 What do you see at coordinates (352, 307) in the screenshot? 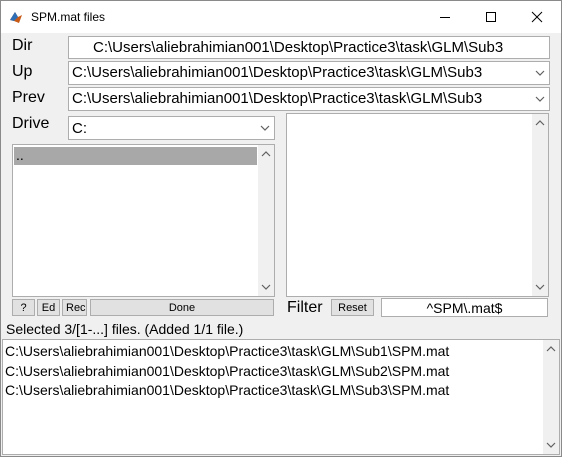
I see `reset-button: Reset` at bounding box center [352, 307].